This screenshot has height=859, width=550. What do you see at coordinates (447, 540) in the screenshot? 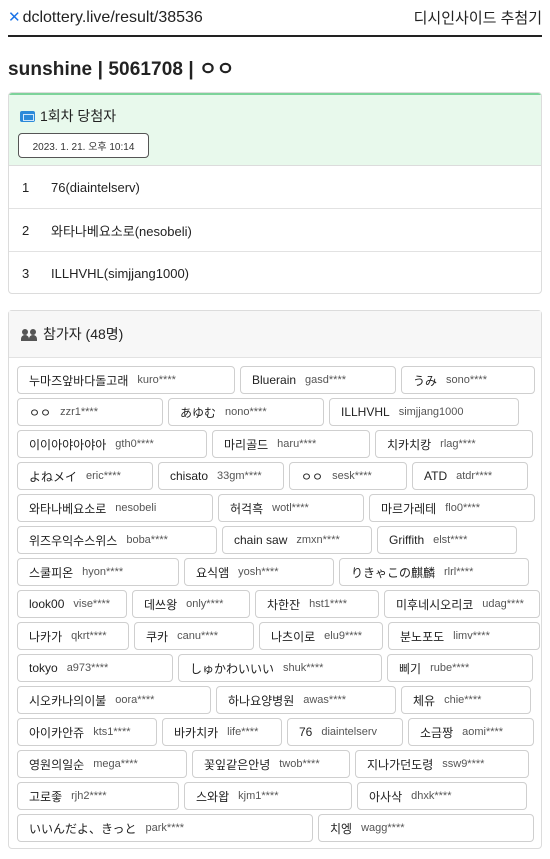
I see `participant-chip: Griffith elst****` at bounding box center [447, 540].